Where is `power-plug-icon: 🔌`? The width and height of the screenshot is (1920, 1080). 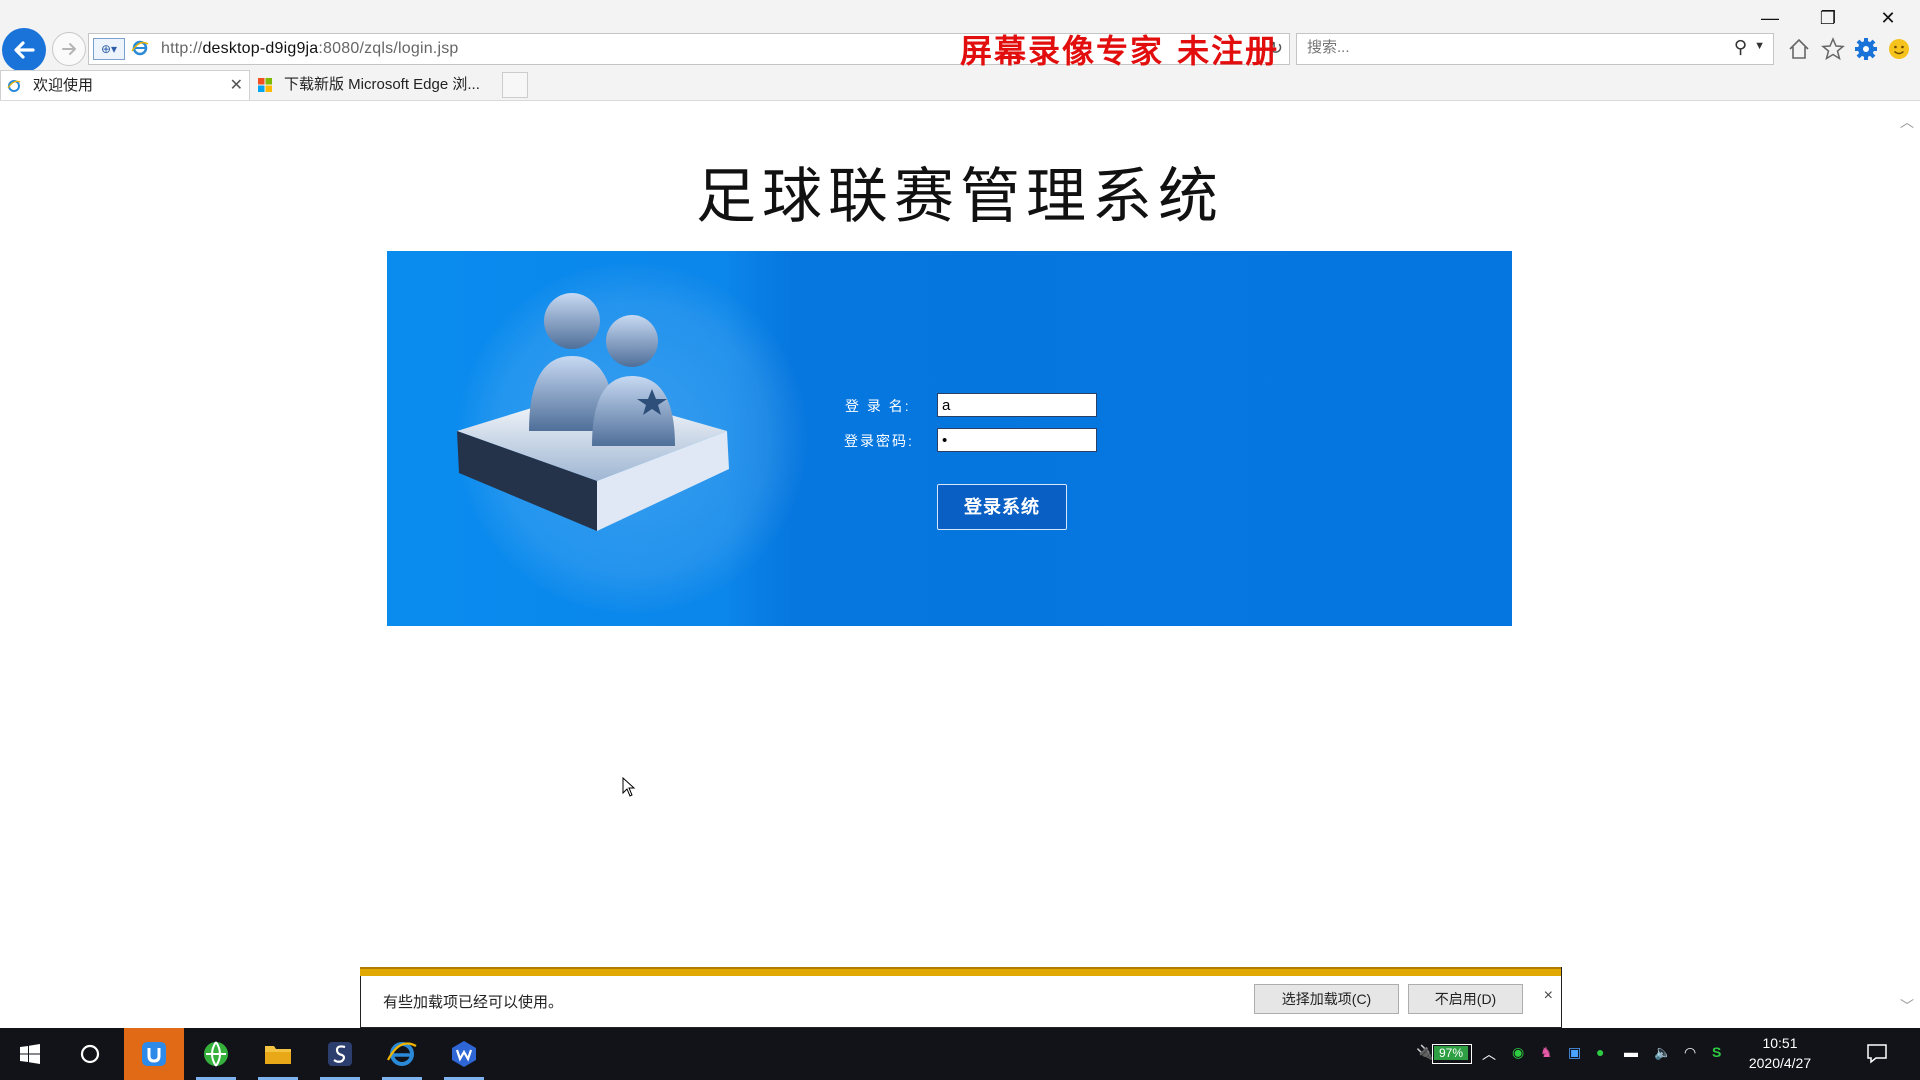 power-plug-icon: 🔌 is located at coordinates (1424, 1052).